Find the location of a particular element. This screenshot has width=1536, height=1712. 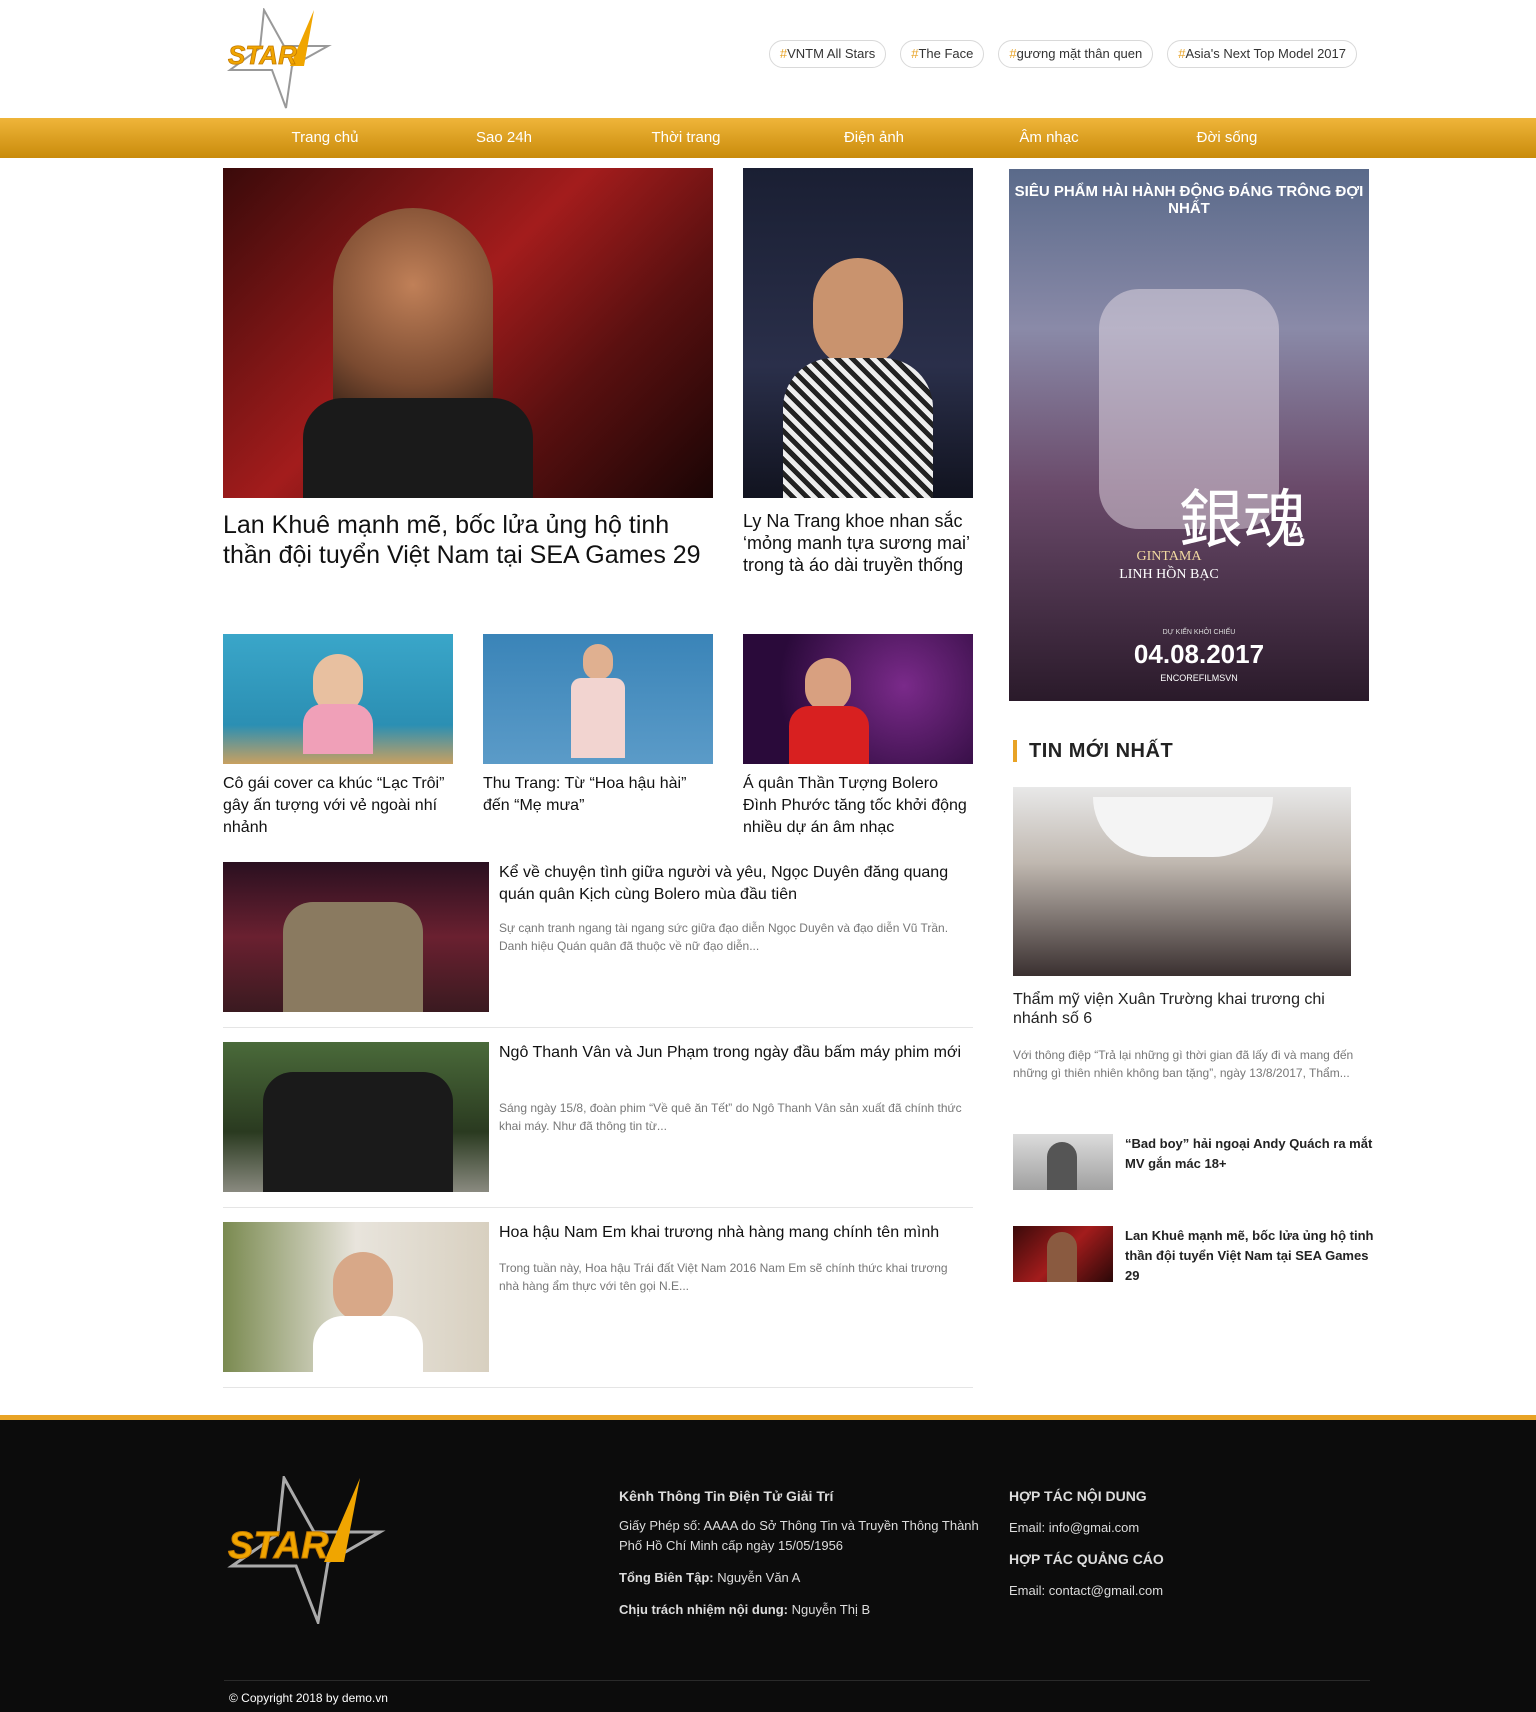

footer-ads-email: Email: contact@gmail.com is located at coordinates (1086, 1591).